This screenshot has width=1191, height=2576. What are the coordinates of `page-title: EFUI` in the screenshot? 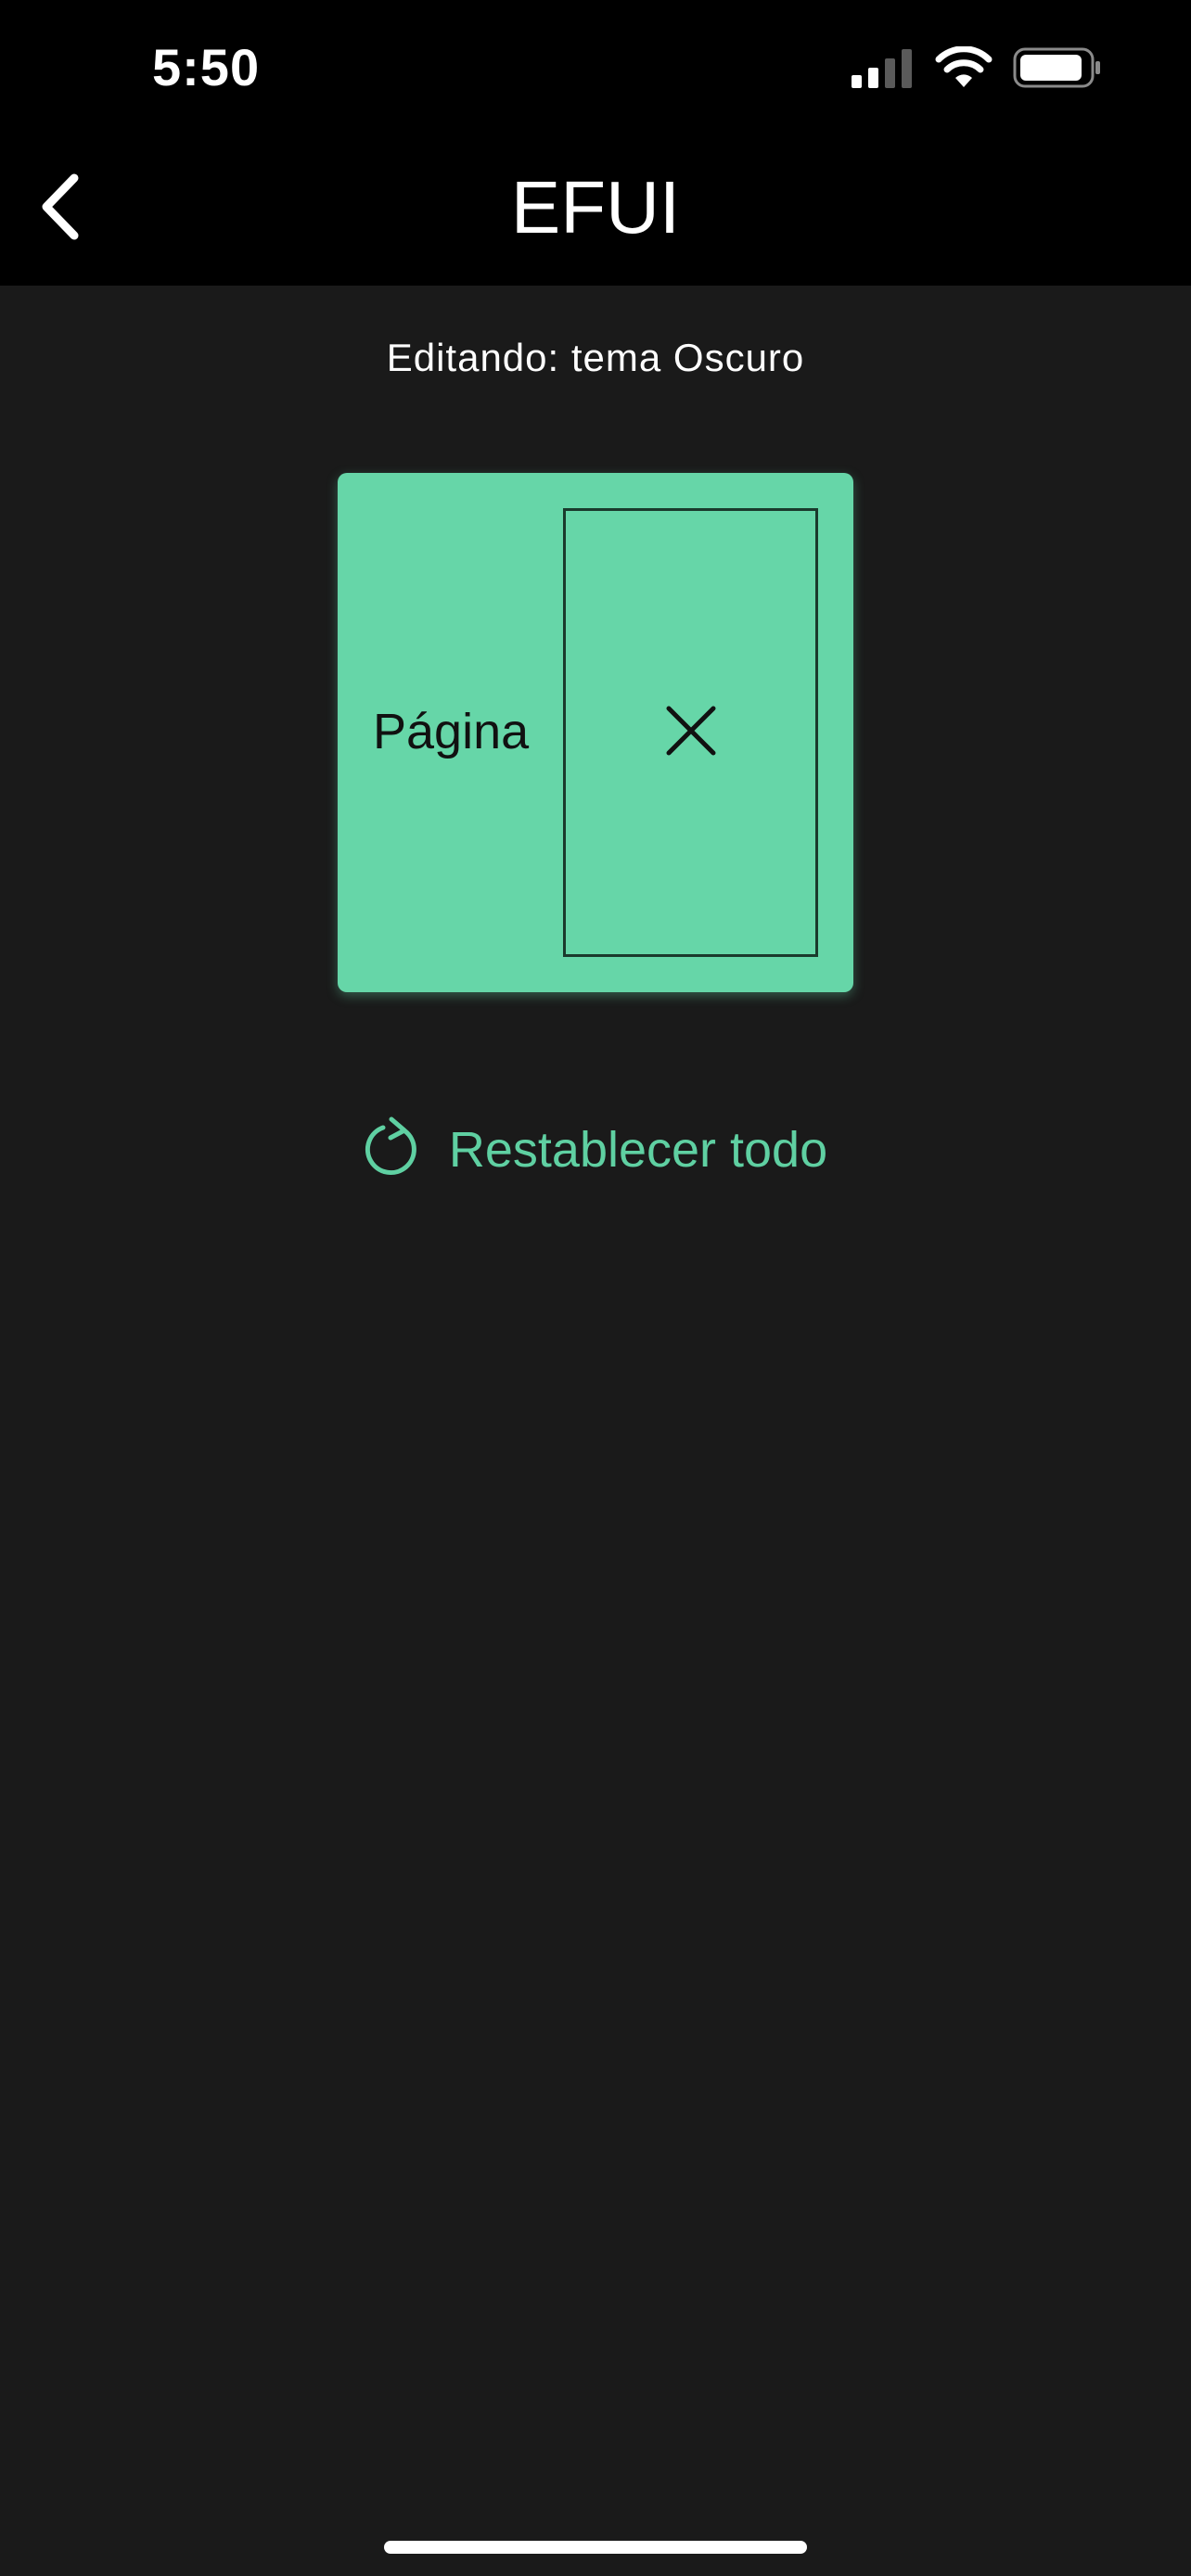 It's located at (595, 207).